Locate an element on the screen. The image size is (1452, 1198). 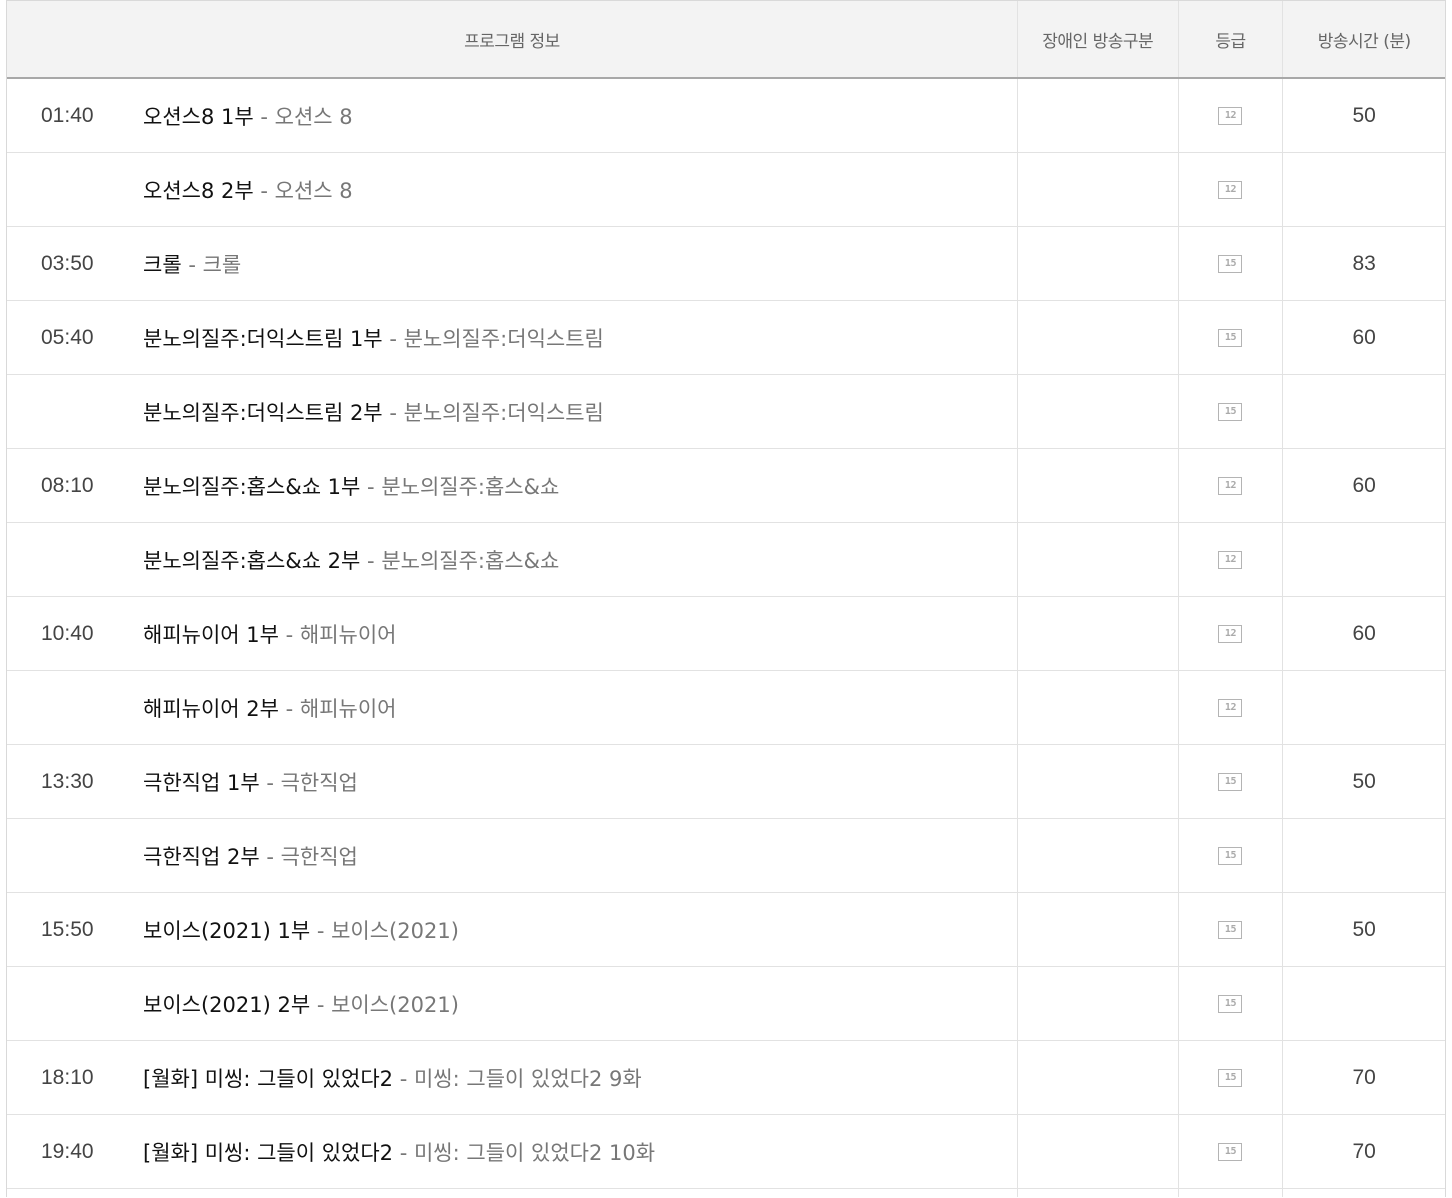
broadcast-time: 10:40 is located at coordinates (67, 633).